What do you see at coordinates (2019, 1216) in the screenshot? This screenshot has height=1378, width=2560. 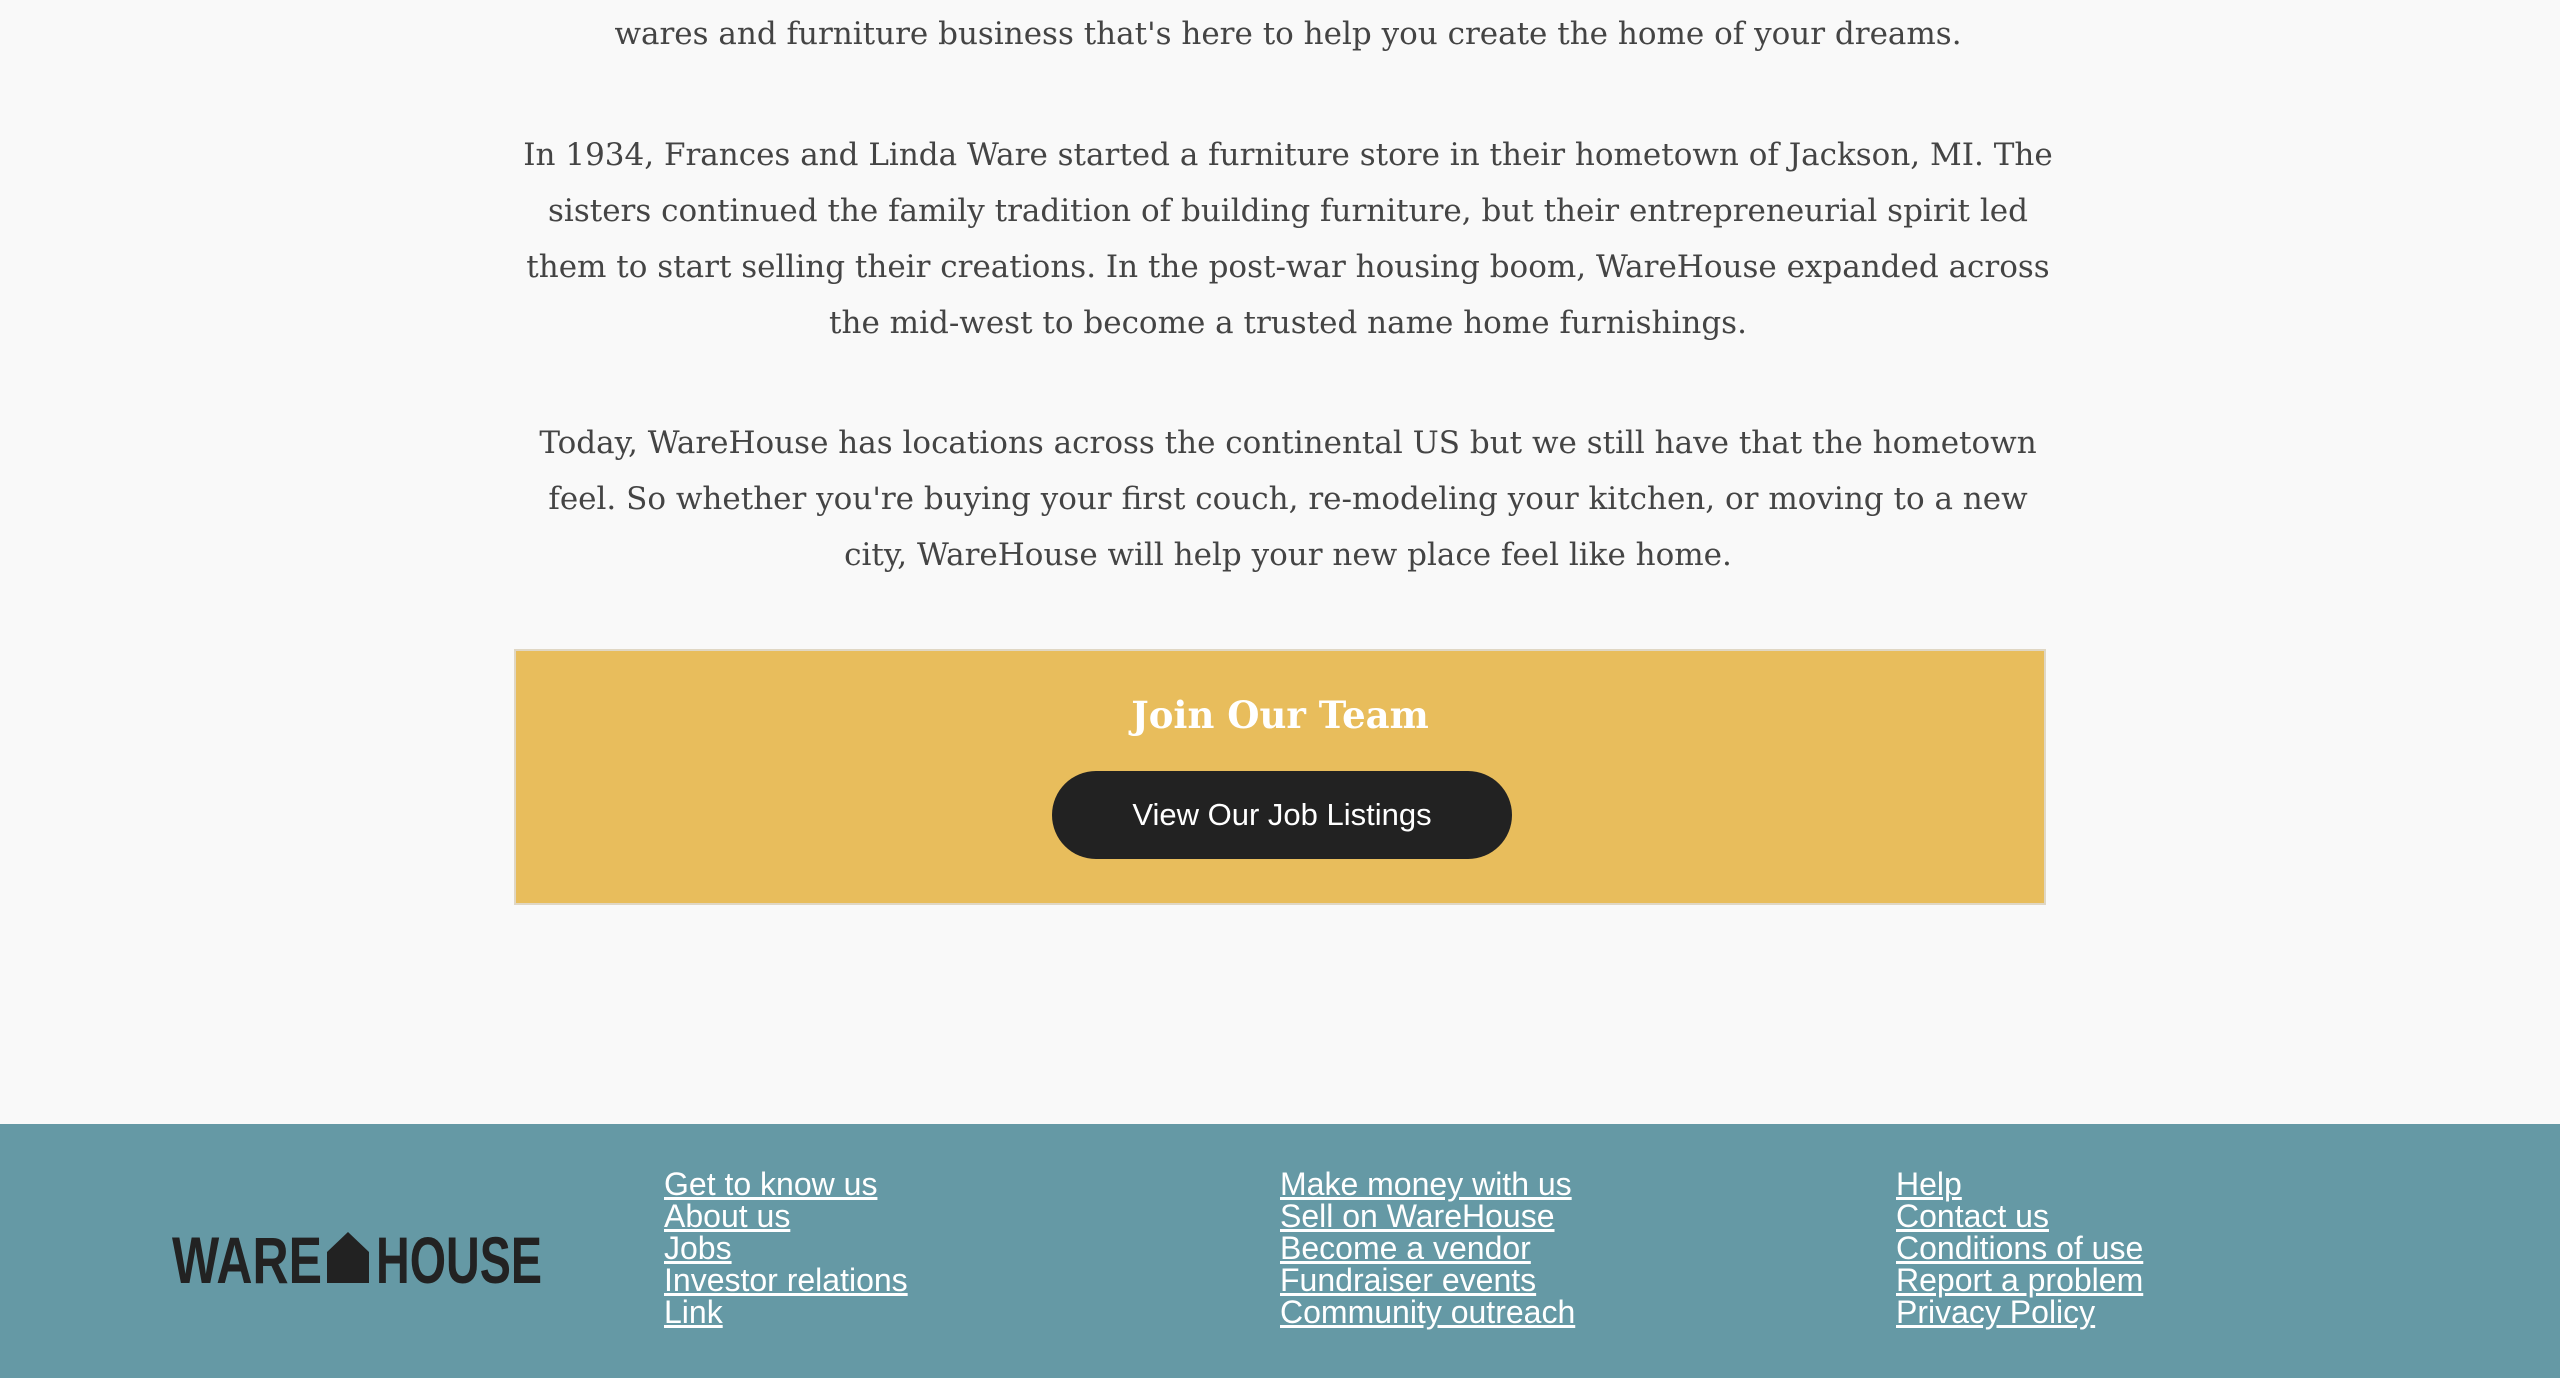 I see `footer-link-contact-us: Contact us` at bounding box center [2019, 1216].